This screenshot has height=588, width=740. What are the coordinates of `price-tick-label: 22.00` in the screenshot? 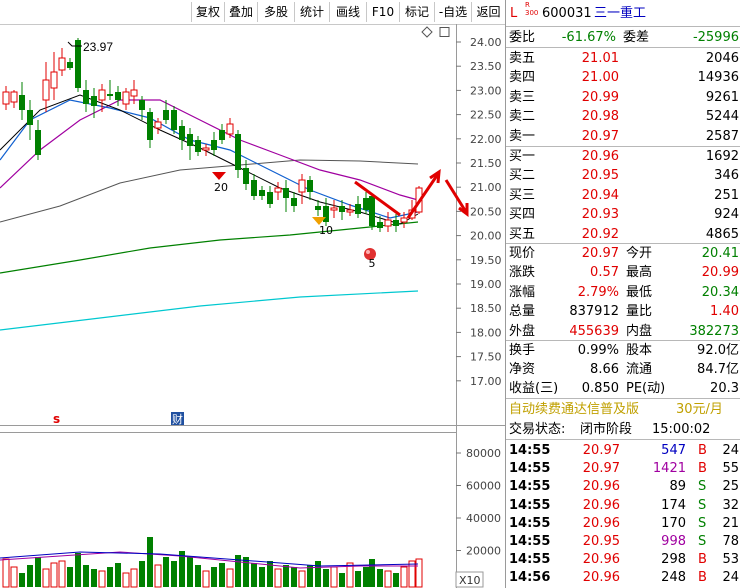 It's located at (486, 139).